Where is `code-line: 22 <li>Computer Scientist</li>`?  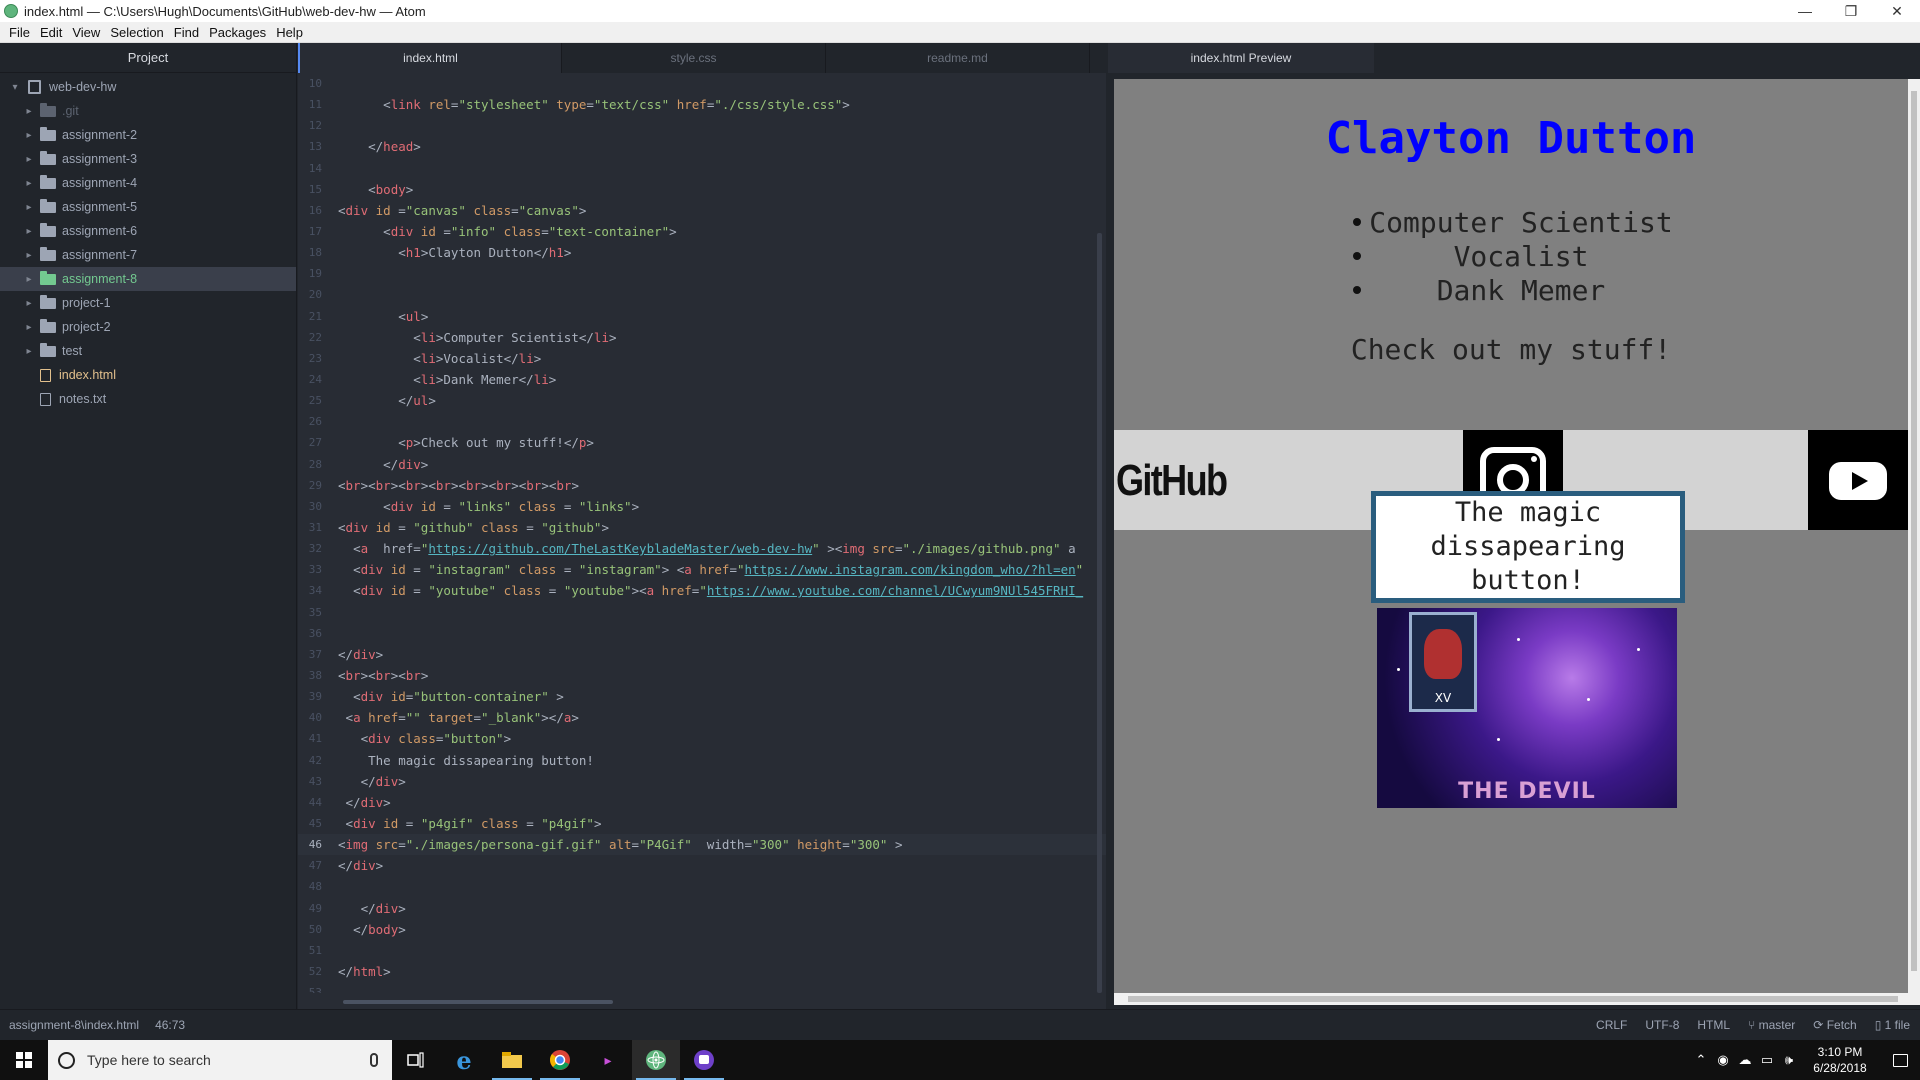
code-line: 22 <li>Computer Scientist</li> is located at coordinates (702, 337).